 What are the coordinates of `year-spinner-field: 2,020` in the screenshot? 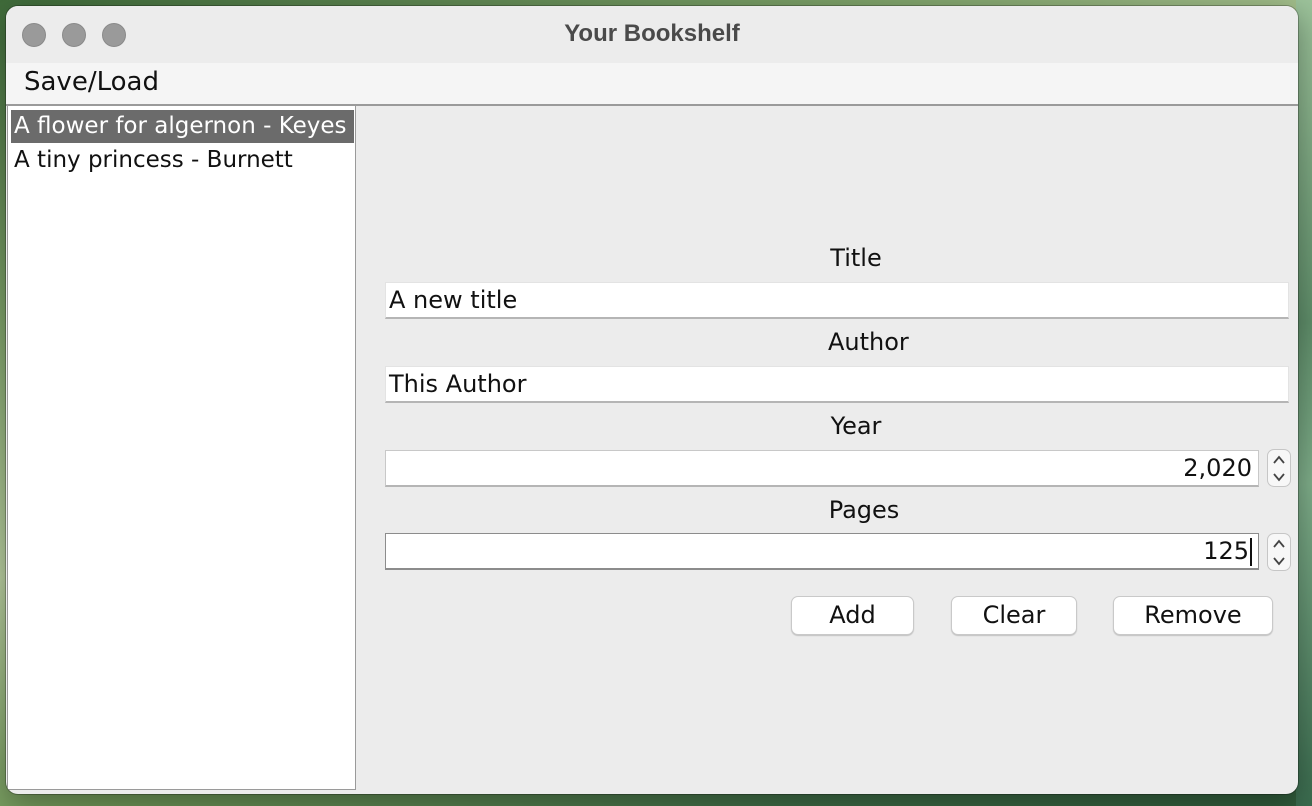 It's located at (822, 468).